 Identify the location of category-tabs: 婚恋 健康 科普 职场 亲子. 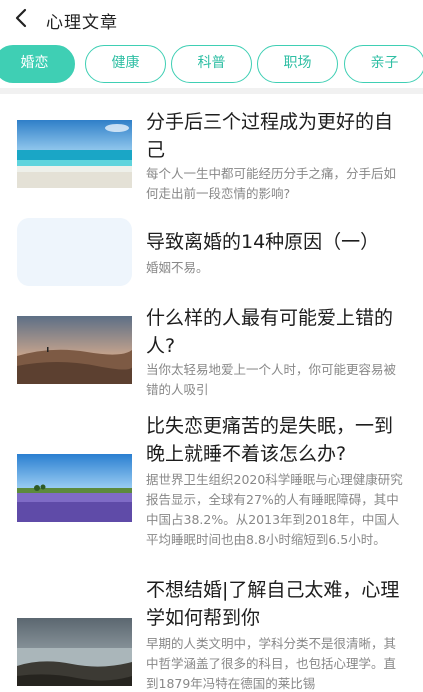
(211, 65).